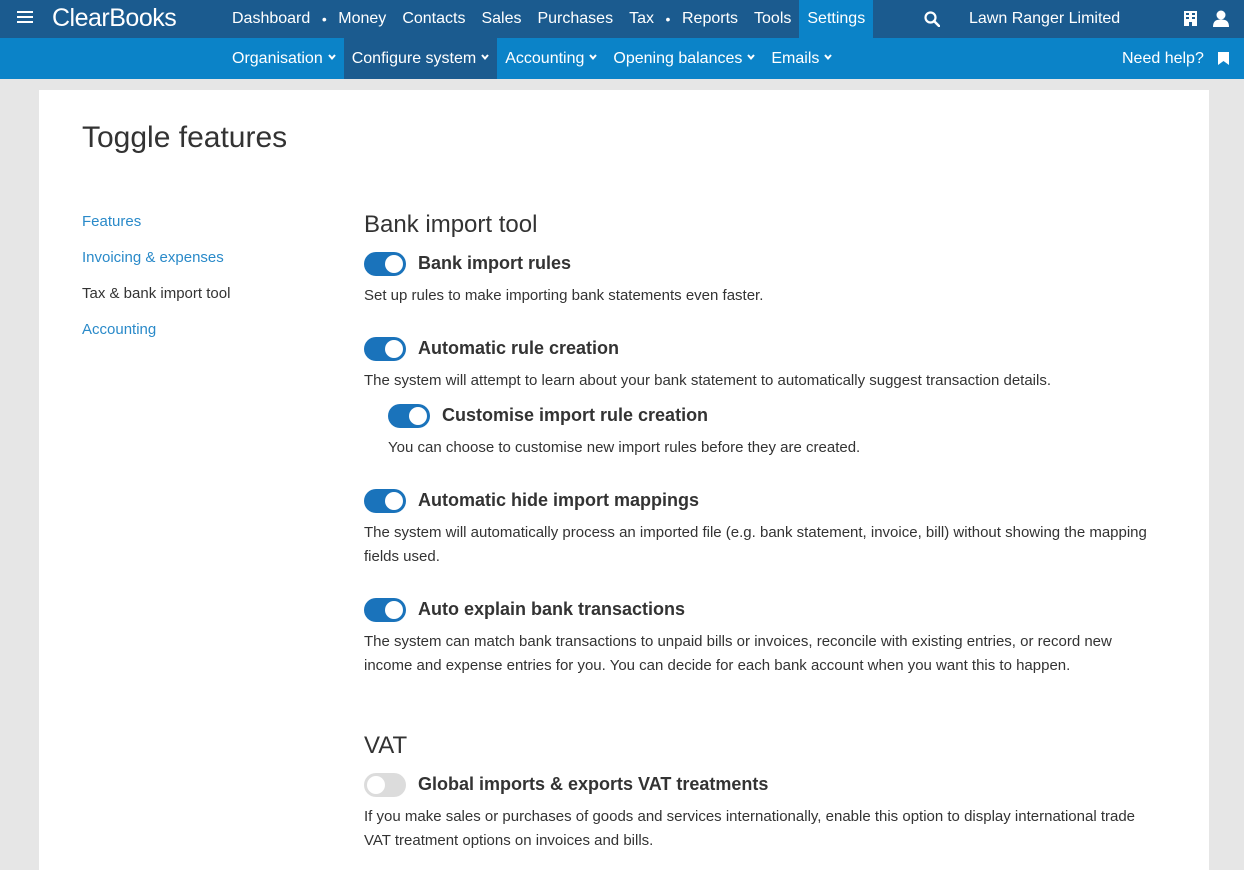 The image size is (1244, 870). What do you see at coordinates (277, 58) in the screenshot?
I see `subnav-label: Organisation` at bounding box center [277, 58].